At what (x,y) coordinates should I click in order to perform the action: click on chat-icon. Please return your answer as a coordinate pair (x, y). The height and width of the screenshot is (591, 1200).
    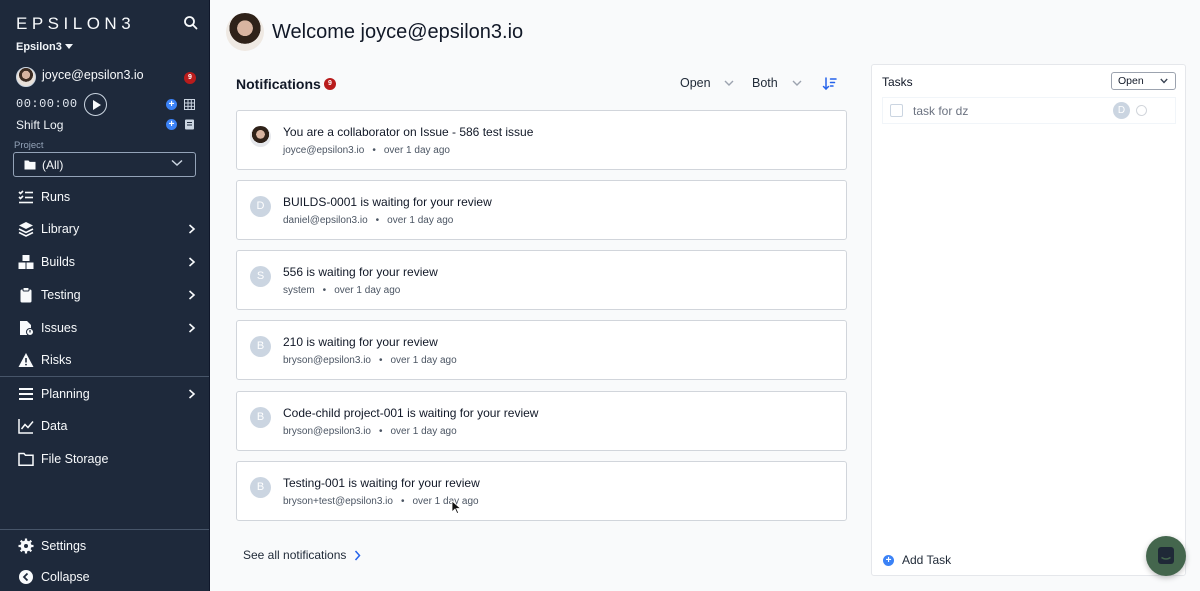
    Looking at the image, I should click on (1166, 555).